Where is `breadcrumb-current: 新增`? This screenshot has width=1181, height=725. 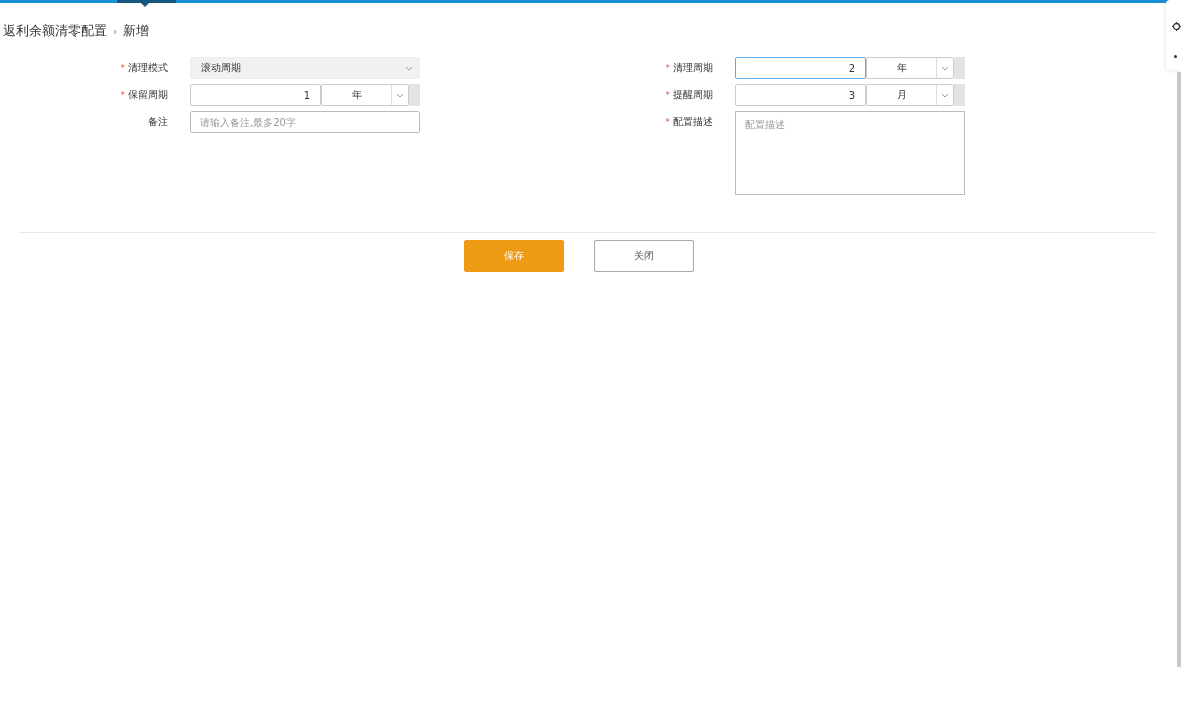
breadcrumb-current: 新增 is located at coordinates (136, 31).